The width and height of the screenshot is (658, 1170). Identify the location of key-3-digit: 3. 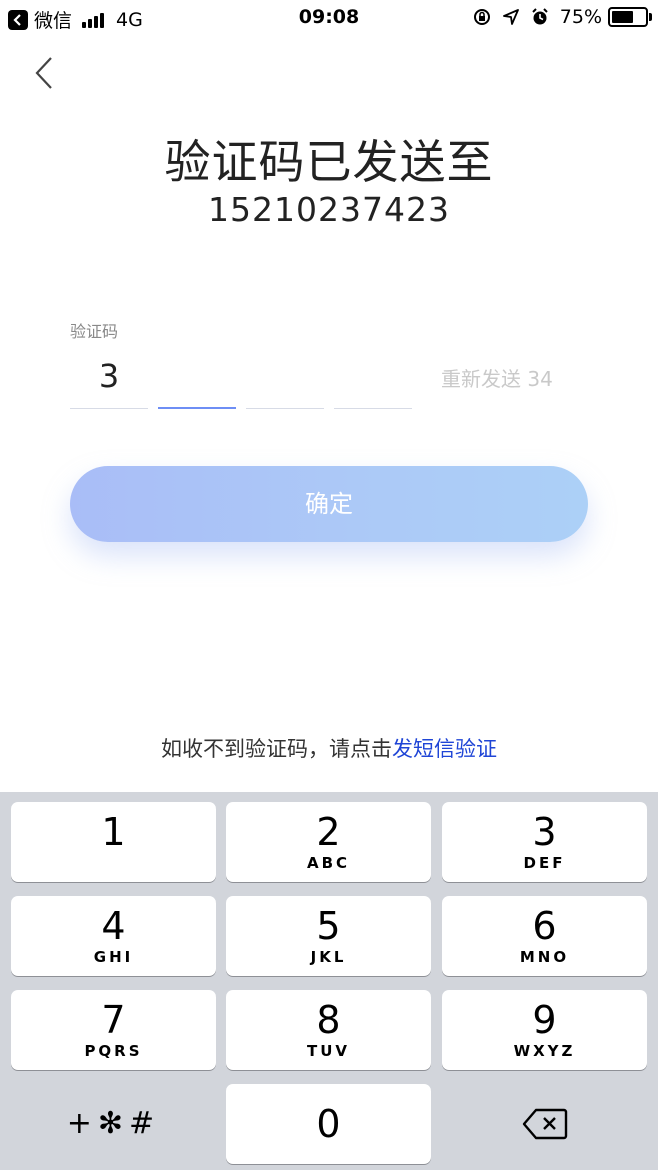
(544, 832).